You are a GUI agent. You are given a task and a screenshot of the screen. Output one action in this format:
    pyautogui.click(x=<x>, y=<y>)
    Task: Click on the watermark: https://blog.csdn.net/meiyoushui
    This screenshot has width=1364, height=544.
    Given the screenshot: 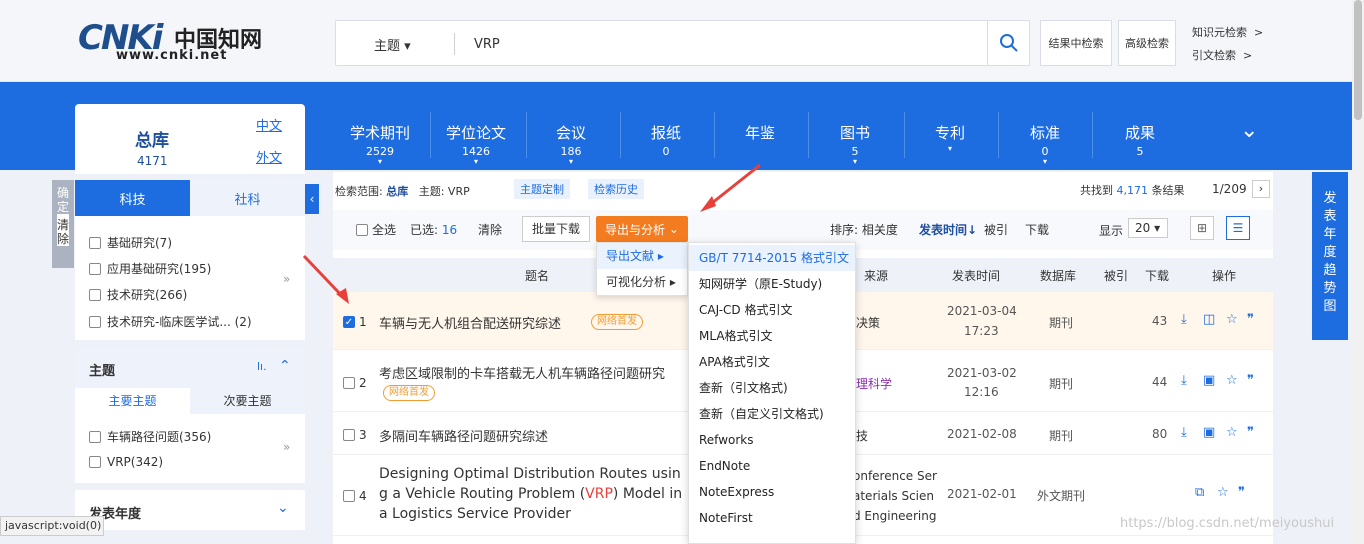 What is the action you would take?
    pyautogui.click(x=1227, y=523)
    